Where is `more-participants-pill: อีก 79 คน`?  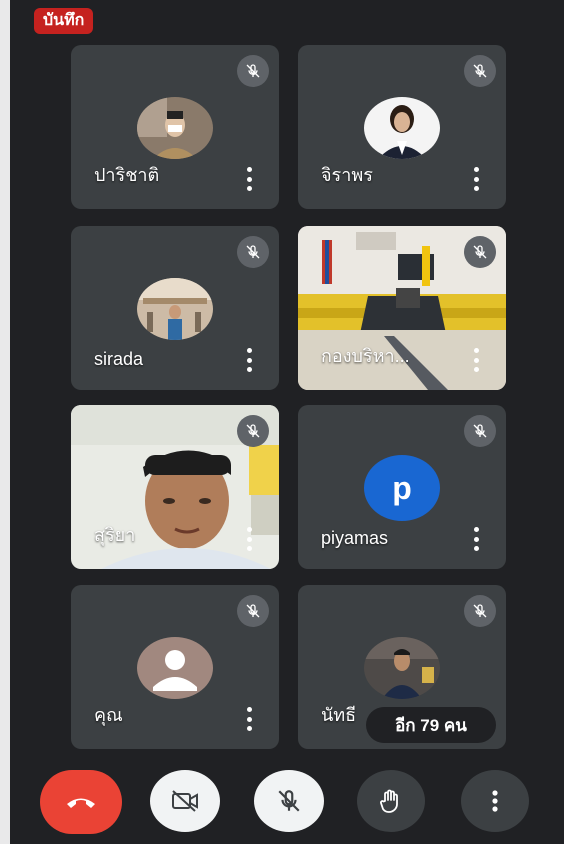 more-participants-pill: อีก 79 คน is located at coordinates (431, 725).